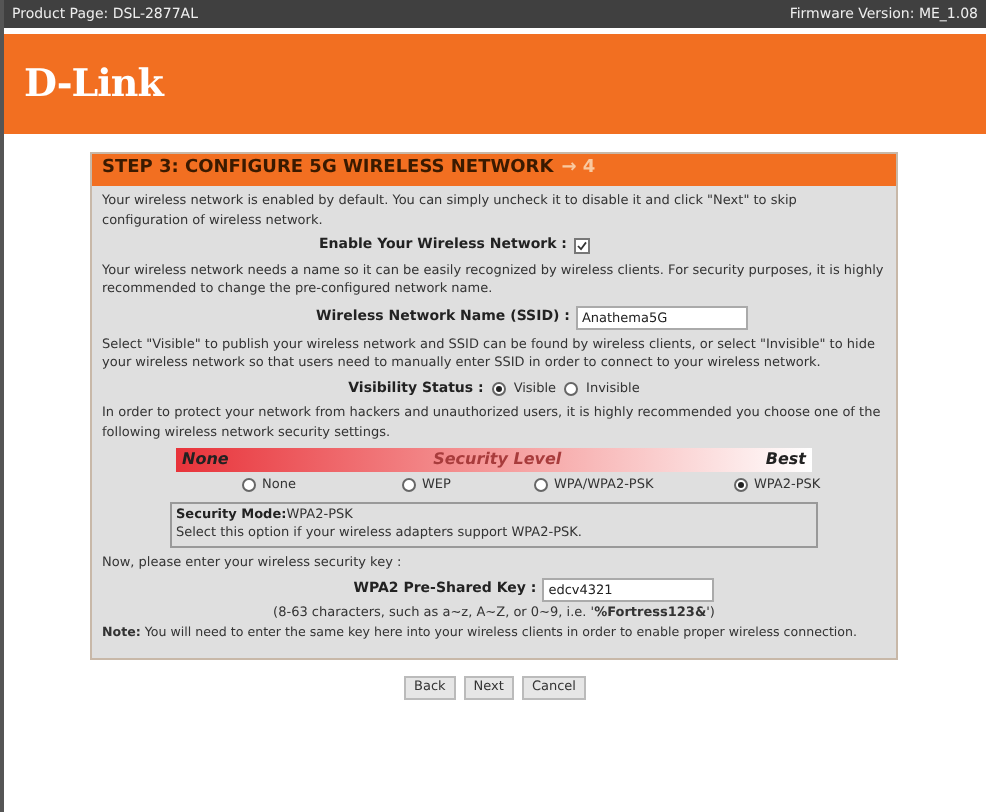 Image resolution: width=986 pixels, height=812 pixels. Describe the element at coordinates (578, 170) in the screenshot. I see `step-indicator: → 4` at that location.